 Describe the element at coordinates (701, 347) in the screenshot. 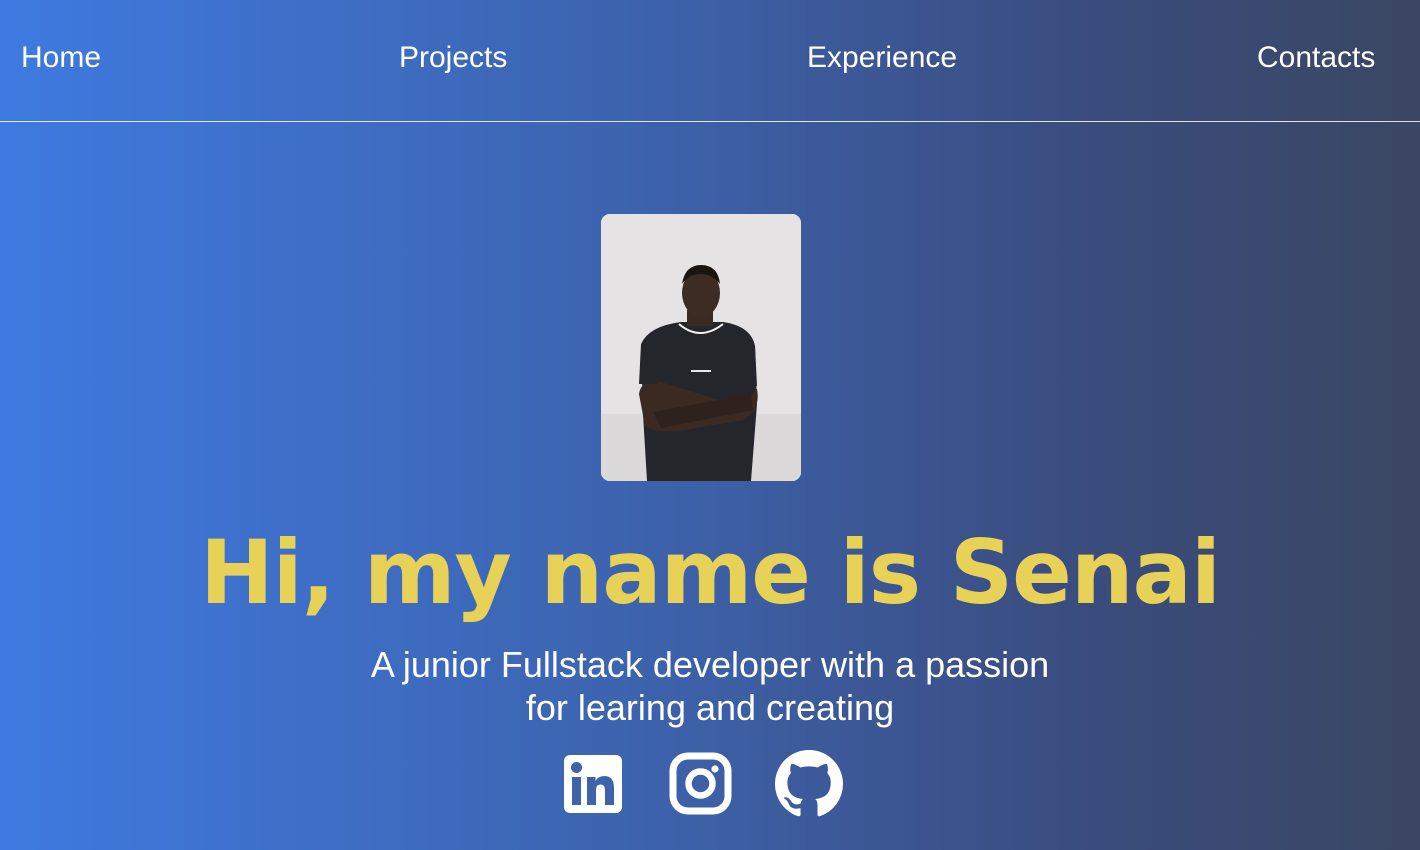

I see `profile-photo` at that location.